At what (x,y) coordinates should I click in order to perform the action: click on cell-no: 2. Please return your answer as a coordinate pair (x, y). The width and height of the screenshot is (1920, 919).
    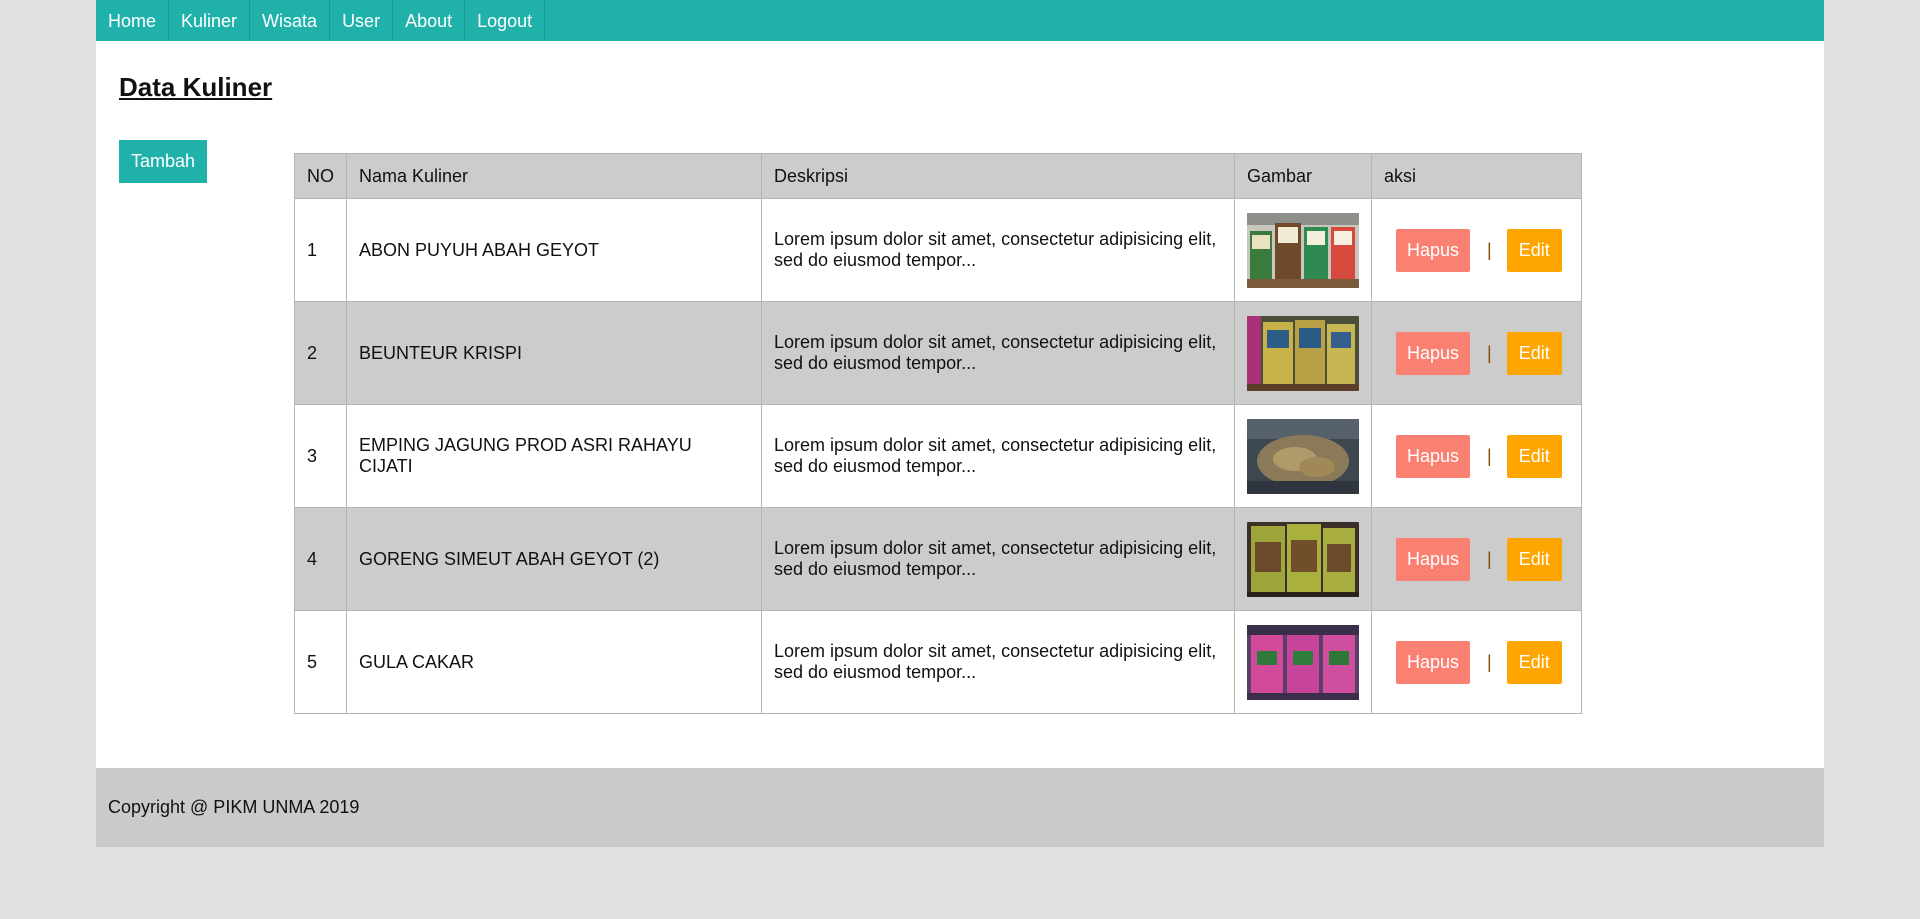
    Looking at the image, I should click on (320, 353).